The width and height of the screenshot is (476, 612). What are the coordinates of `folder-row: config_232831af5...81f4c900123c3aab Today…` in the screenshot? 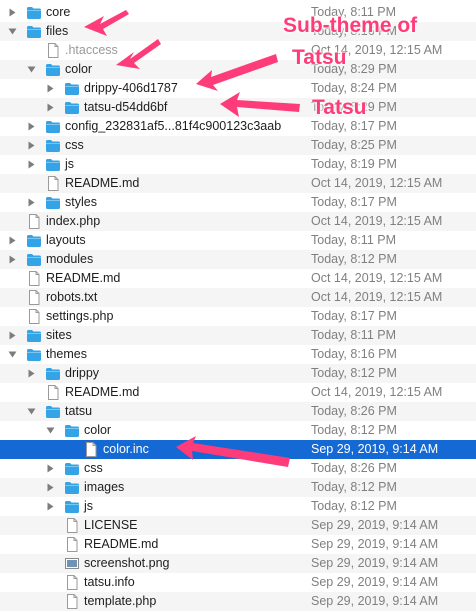 It's located at (238, 126).